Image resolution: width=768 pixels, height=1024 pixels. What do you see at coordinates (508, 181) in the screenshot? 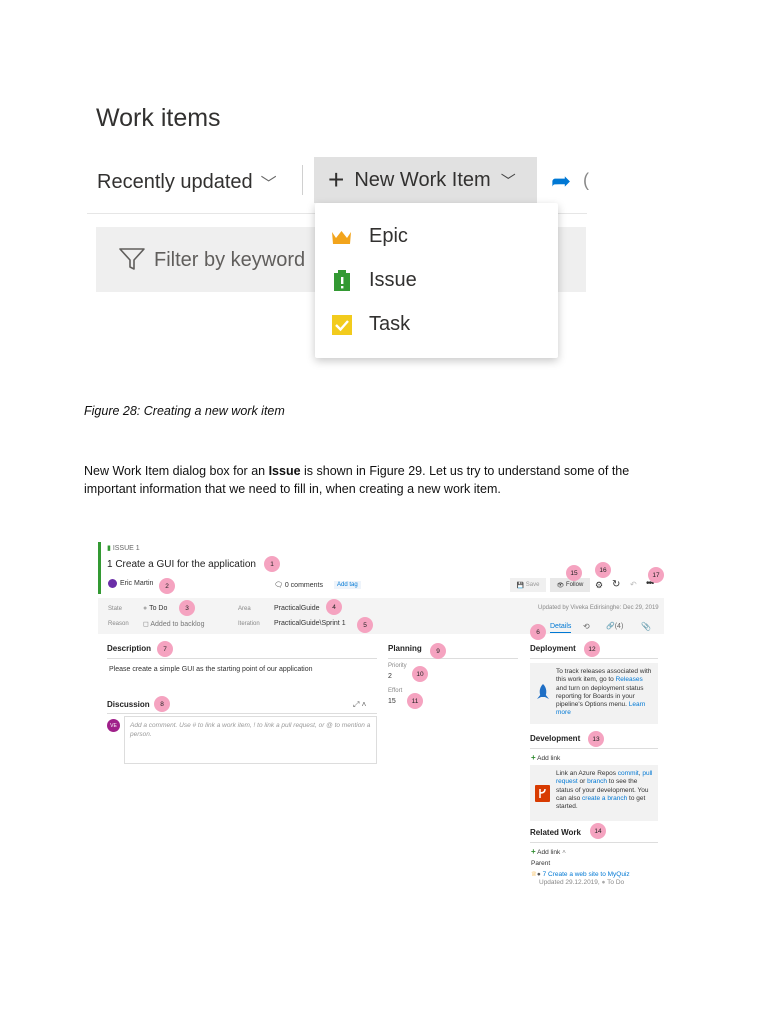
I see `chevron-down-icon: ﹀` at bounding box center [508, 181].